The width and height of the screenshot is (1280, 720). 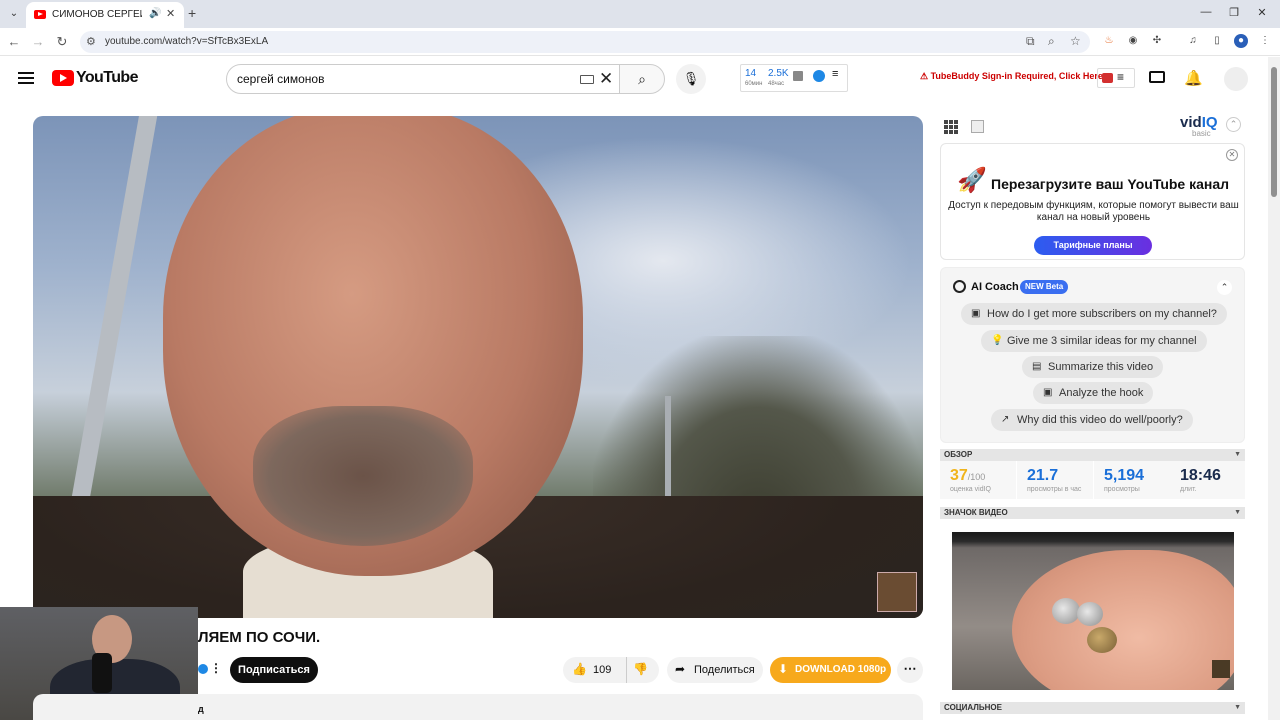 I want to click on coach-chip-performance: ↗ Why did this video do well/poorly?, so click(x=1092, y=420).